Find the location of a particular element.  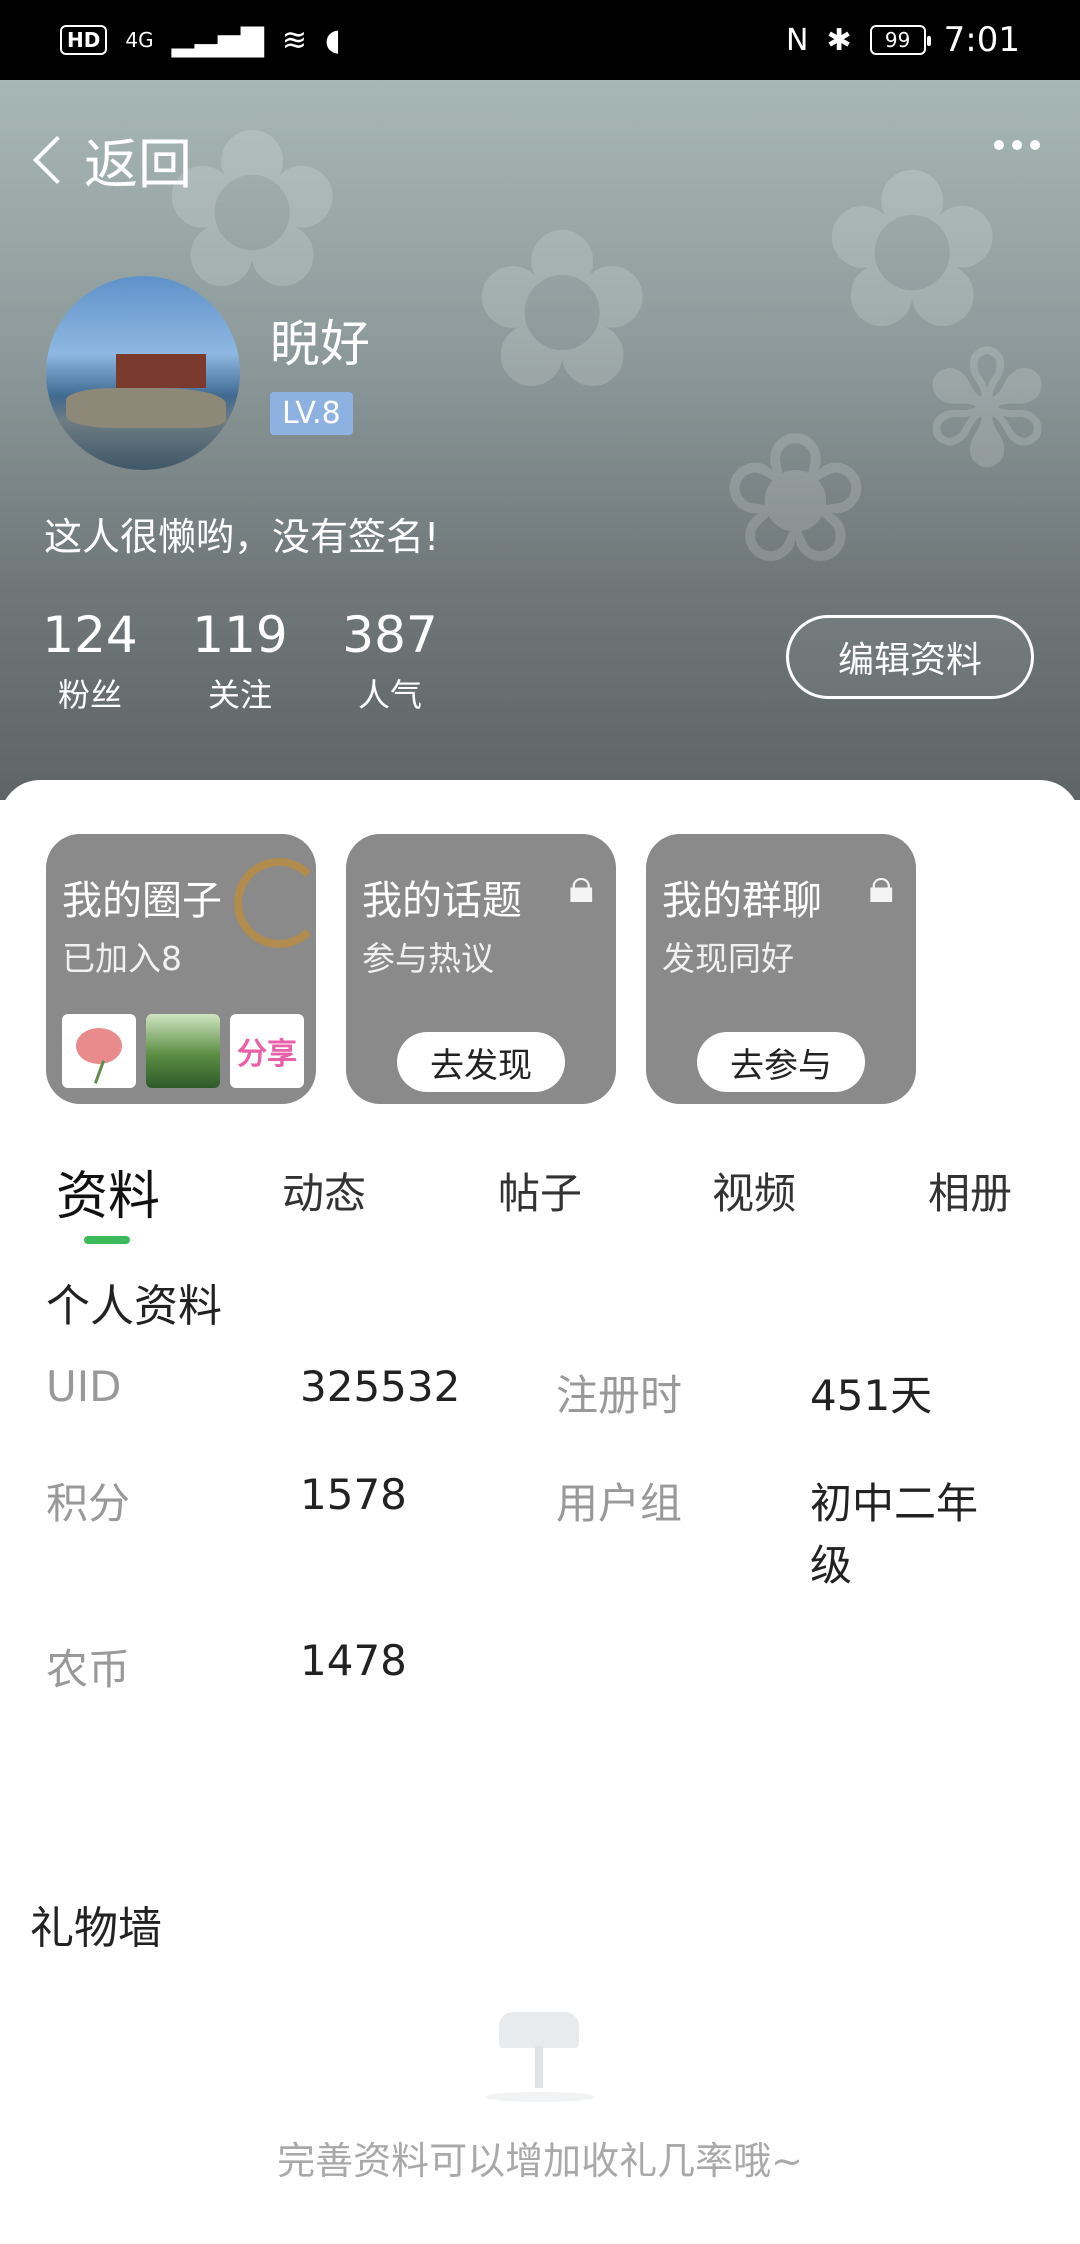

tab-videos: 视频 is located at coordinates (754, 1190).